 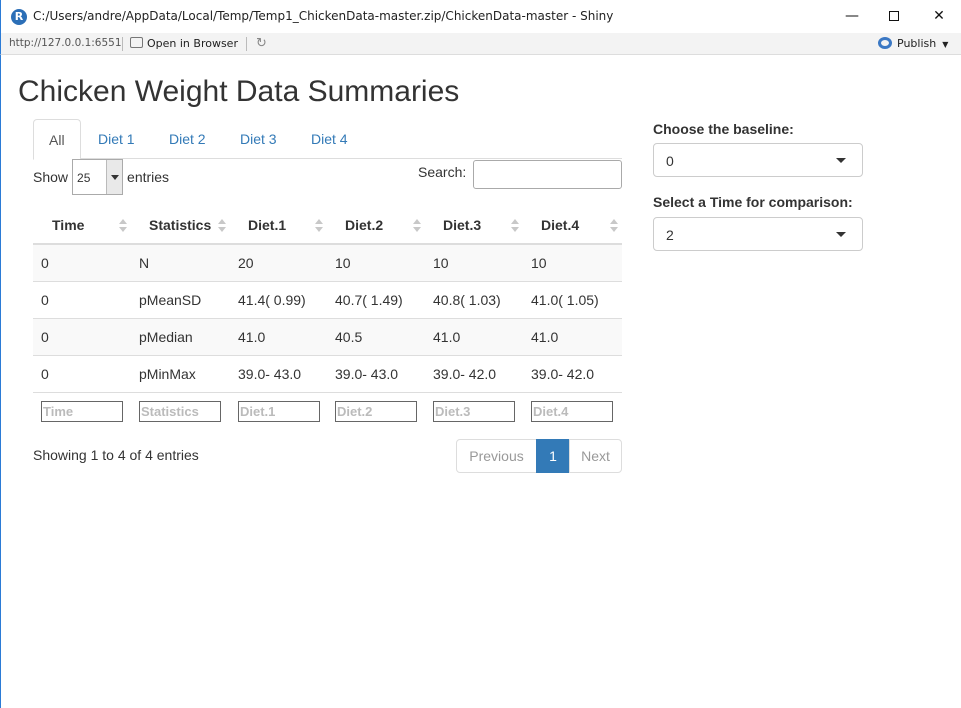 I want to click on search-input, so click(x=547, y=174).